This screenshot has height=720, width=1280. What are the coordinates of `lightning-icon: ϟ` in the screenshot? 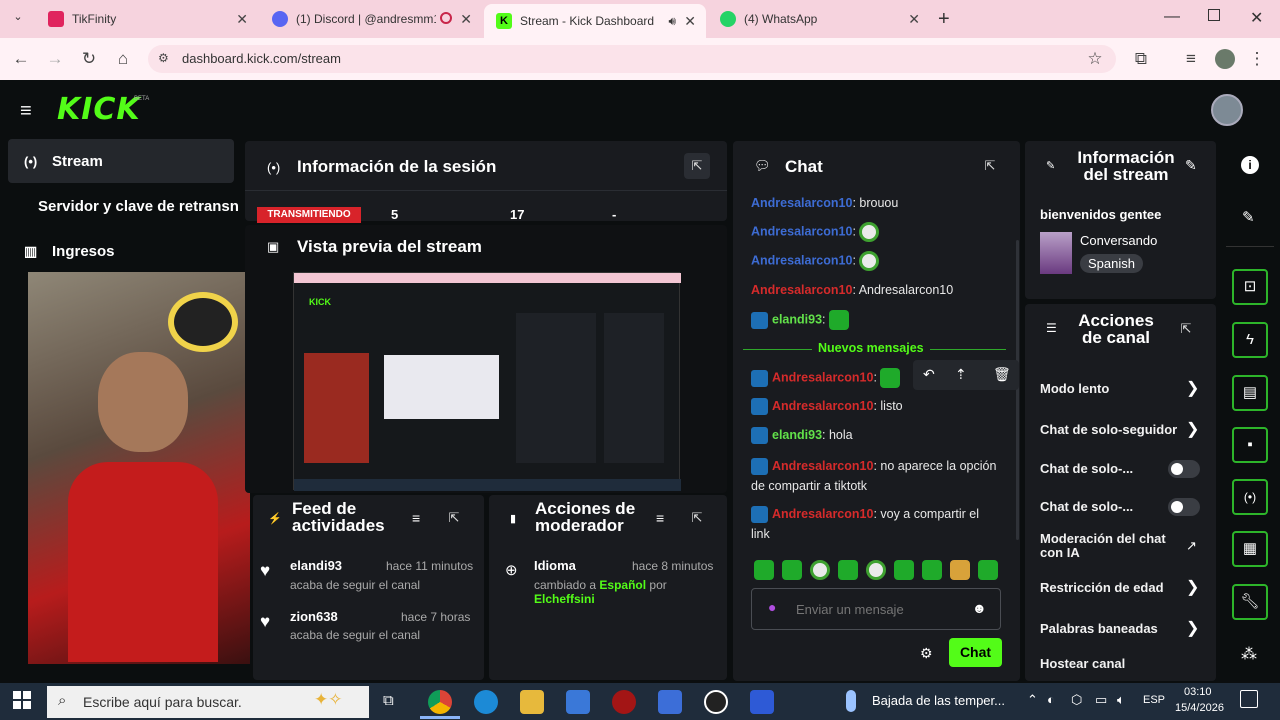 It's located at (1250, 340).